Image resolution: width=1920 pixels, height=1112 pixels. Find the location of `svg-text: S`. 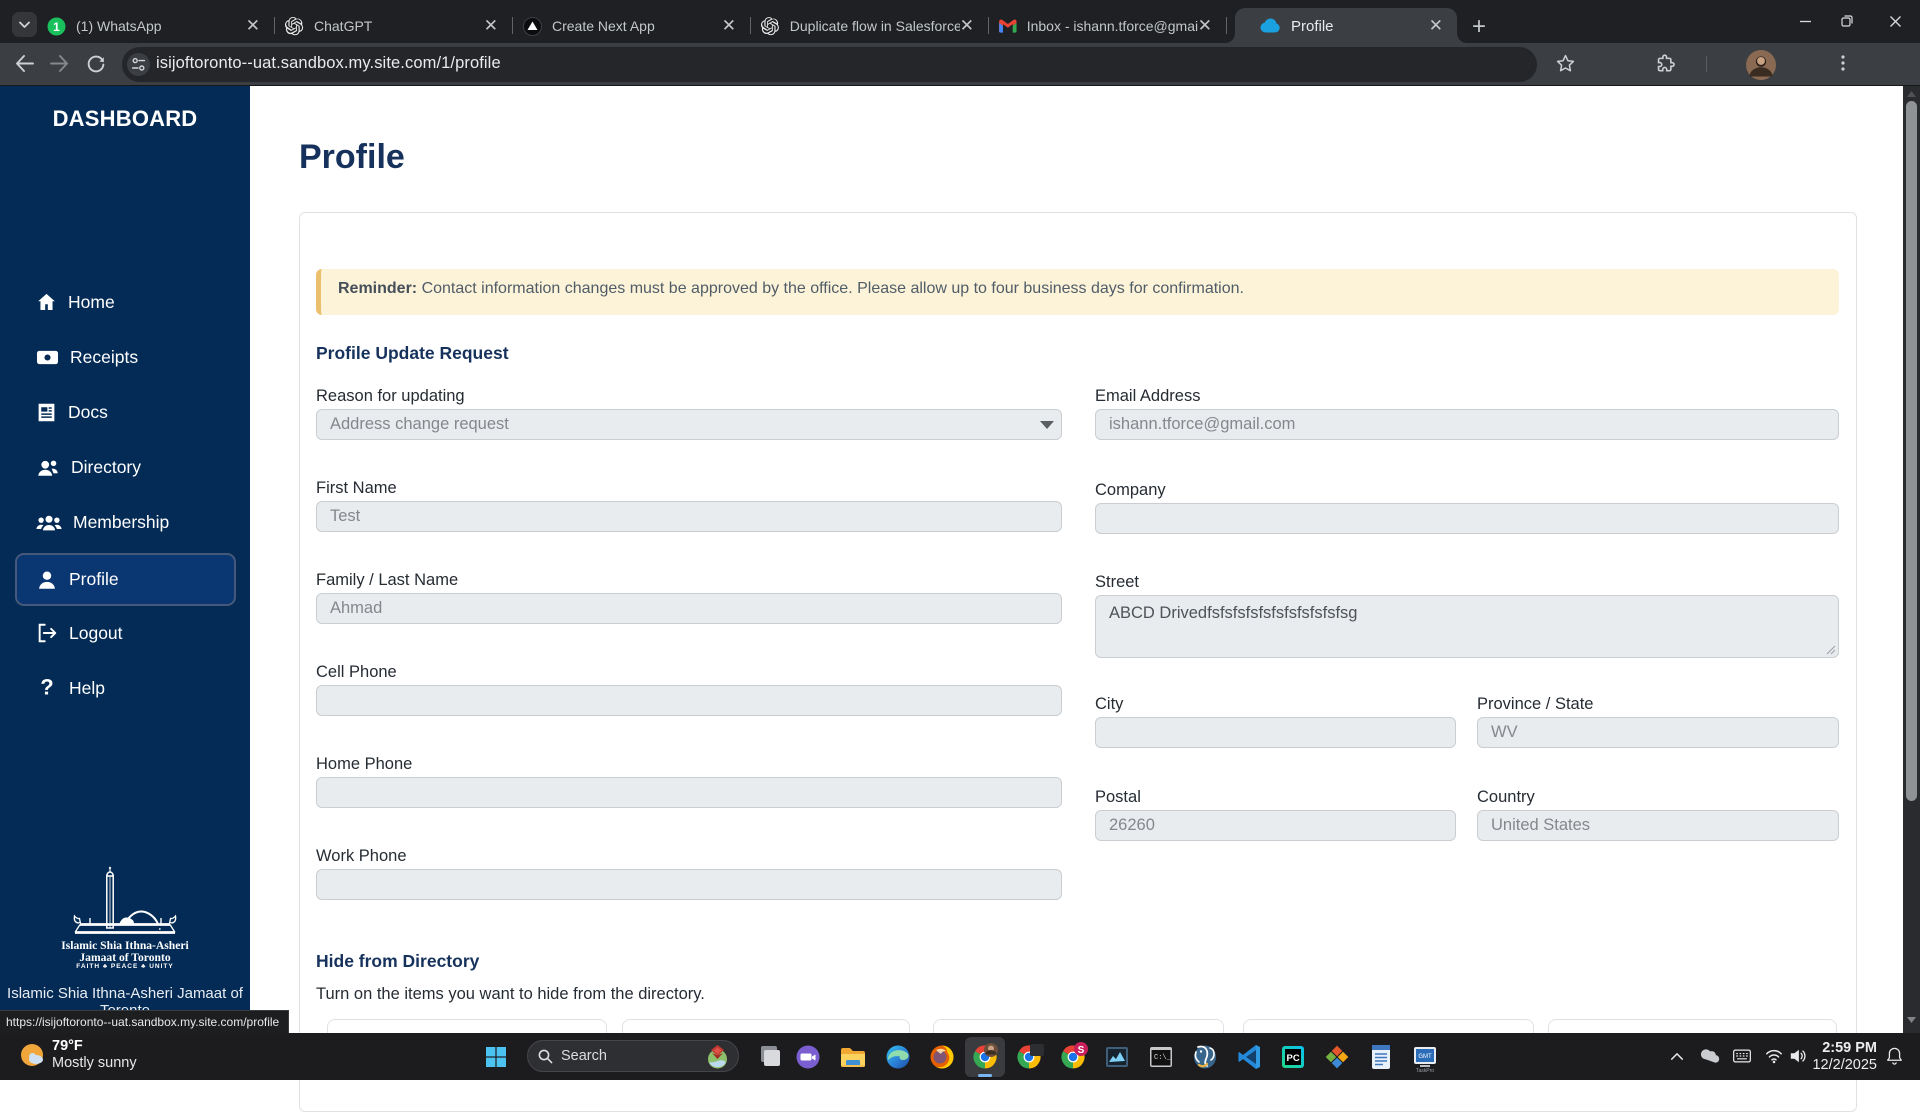

svg-text: S is located at coordinates (1081, 1050).